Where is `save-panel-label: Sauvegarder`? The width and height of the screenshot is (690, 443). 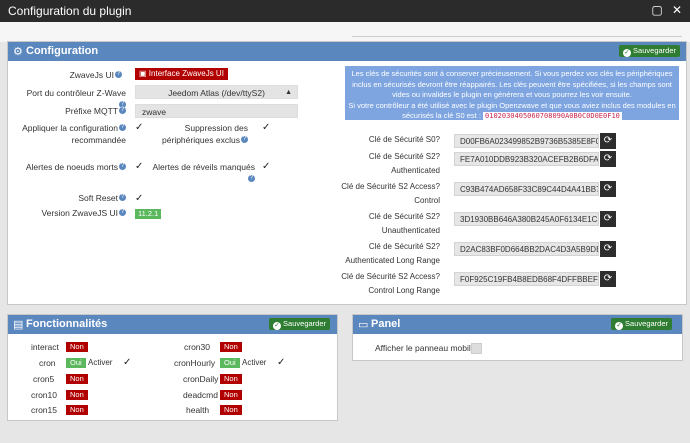
save-panel-label: Sauvegarder is located at coordinates (646, 323).